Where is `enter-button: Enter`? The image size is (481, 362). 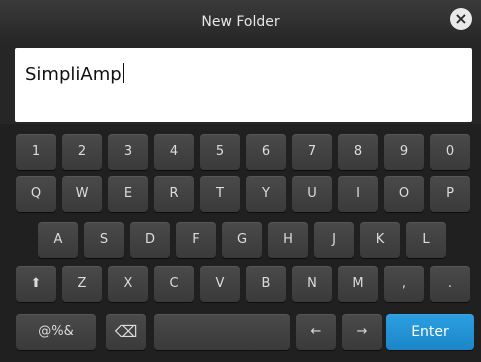 enter-button: Enter is located at coordinates (430, 332).